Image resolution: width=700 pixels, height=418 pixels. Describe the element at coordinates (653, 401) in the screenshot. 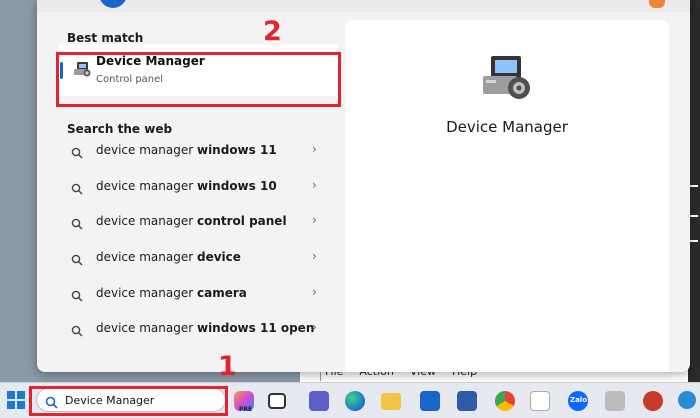

I see `capture-icon` at that location.